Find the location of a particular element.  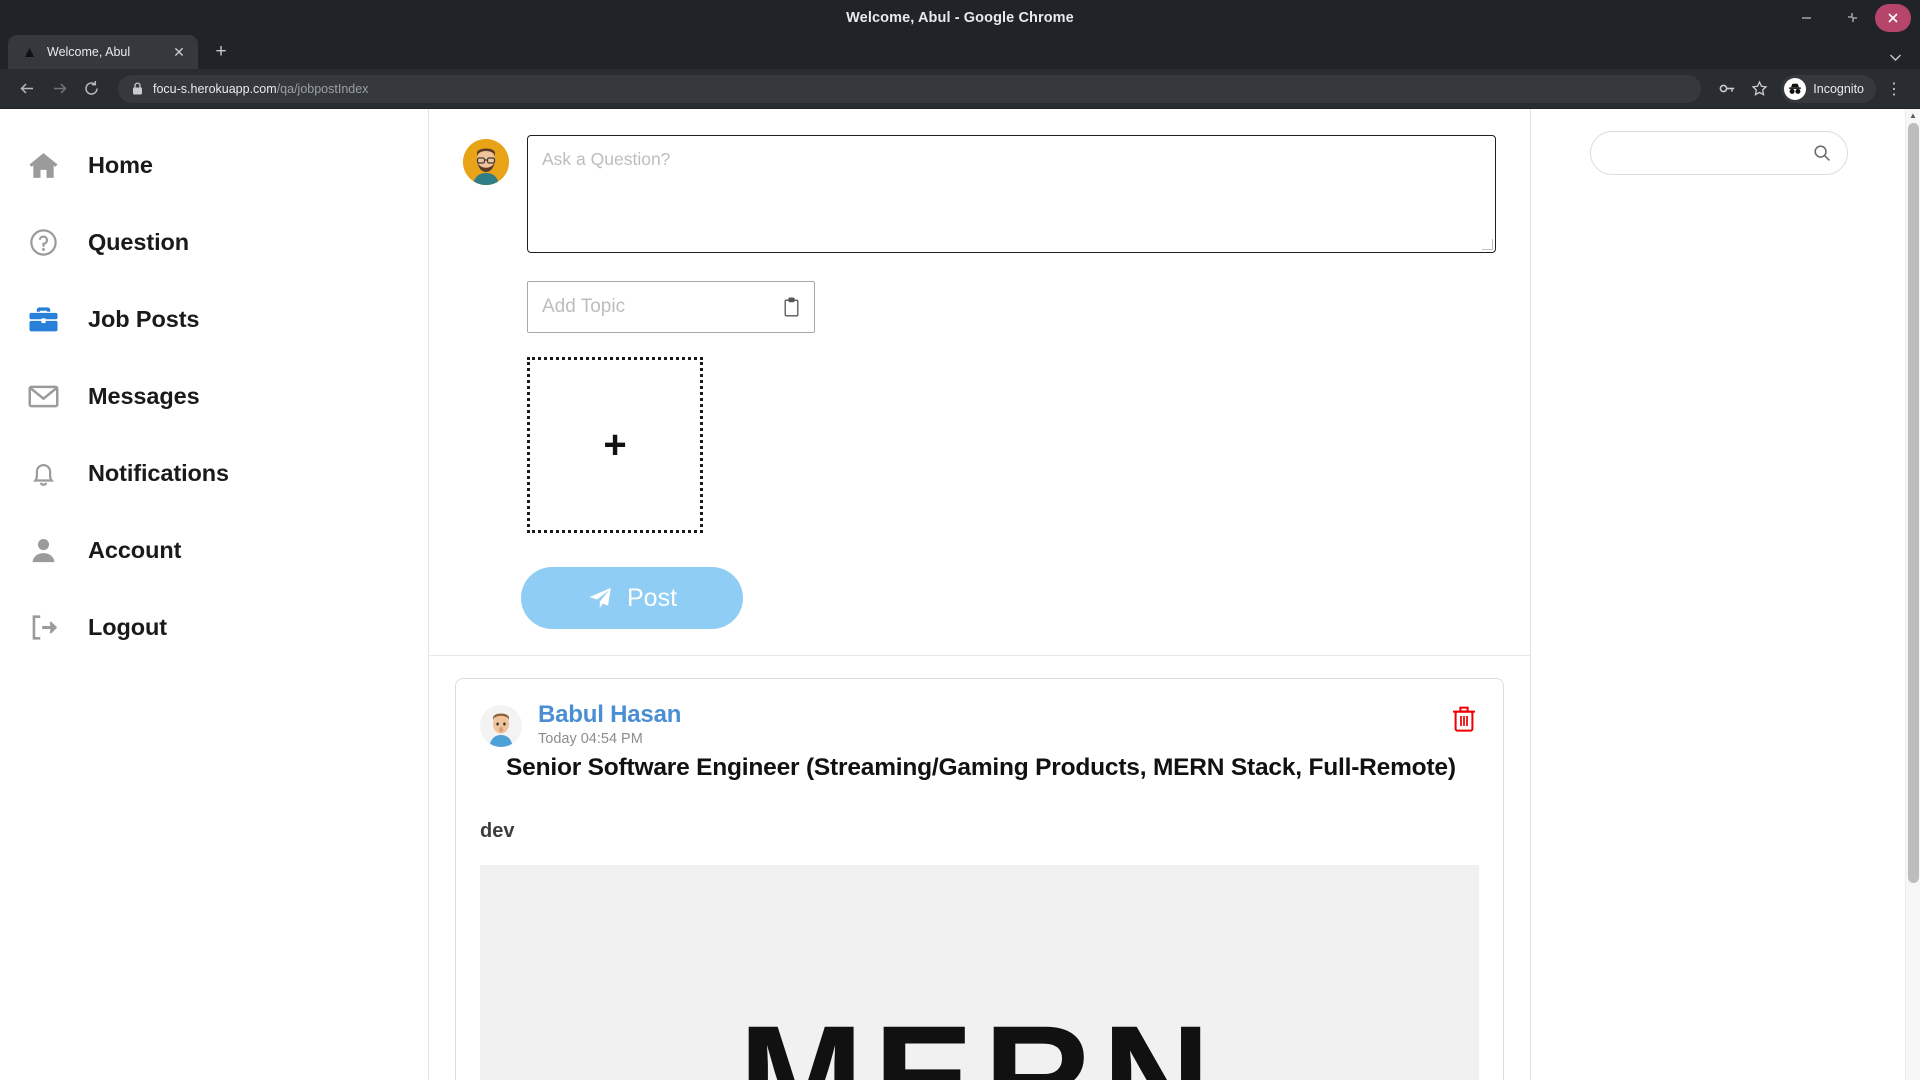

trash-icon is located at coordinates (1464, 721).